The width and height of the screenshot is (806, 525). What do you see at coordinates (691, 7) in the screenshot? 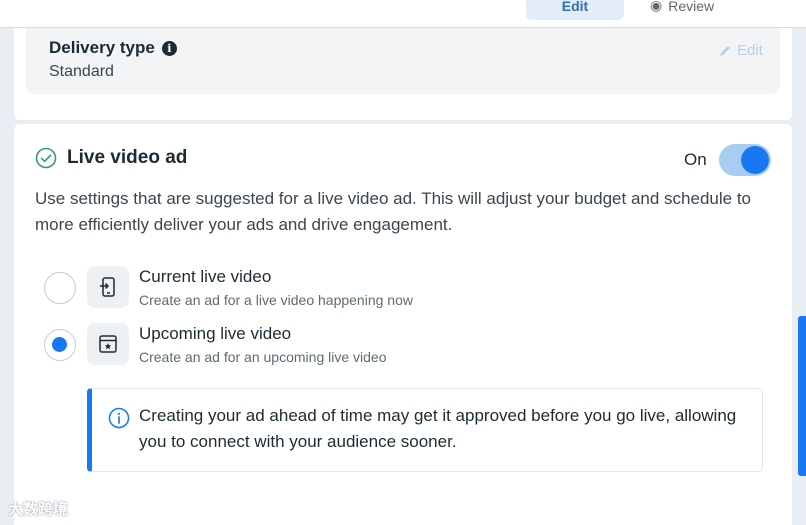
I see `tab-review-label: Review` at bounding box center [691, 7].